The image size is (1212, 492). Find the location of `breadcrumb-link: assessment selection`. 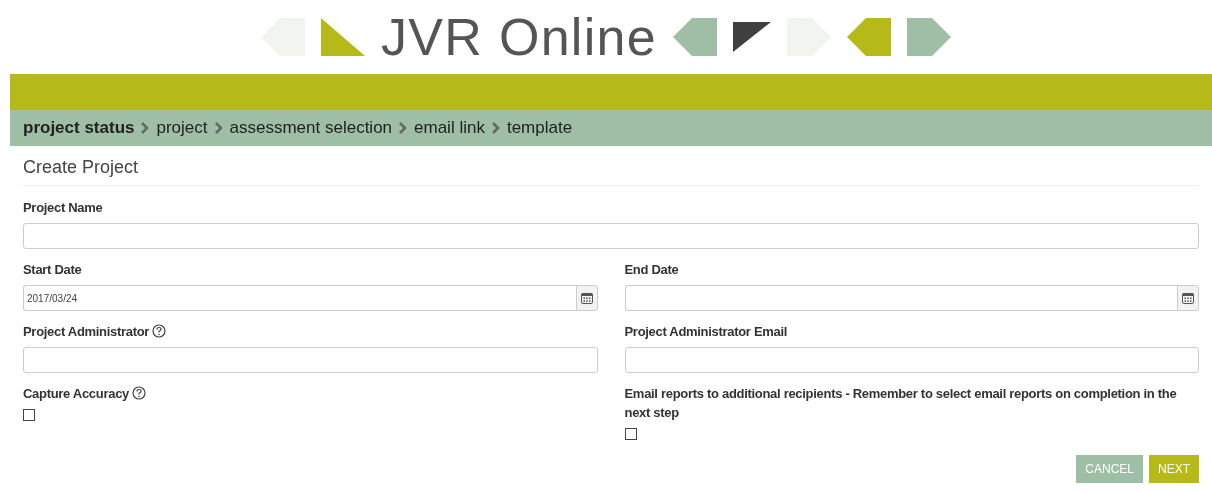

breadcrumb-link: assessment selection is located at coordinates (311, 128).